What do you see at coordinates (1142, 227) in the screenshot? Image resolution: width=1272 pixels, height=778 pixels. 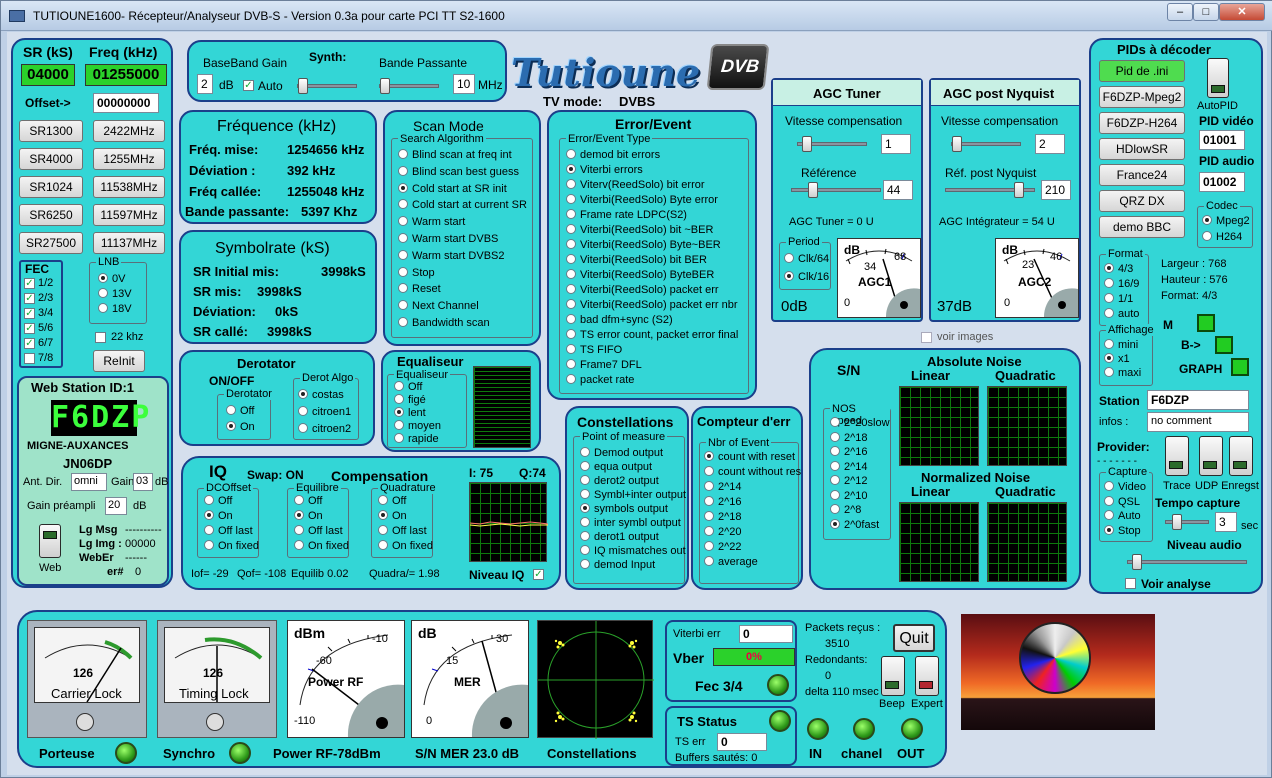 I see `demo-bbc-button: demo BBC` at bounding box center [1142, 227].